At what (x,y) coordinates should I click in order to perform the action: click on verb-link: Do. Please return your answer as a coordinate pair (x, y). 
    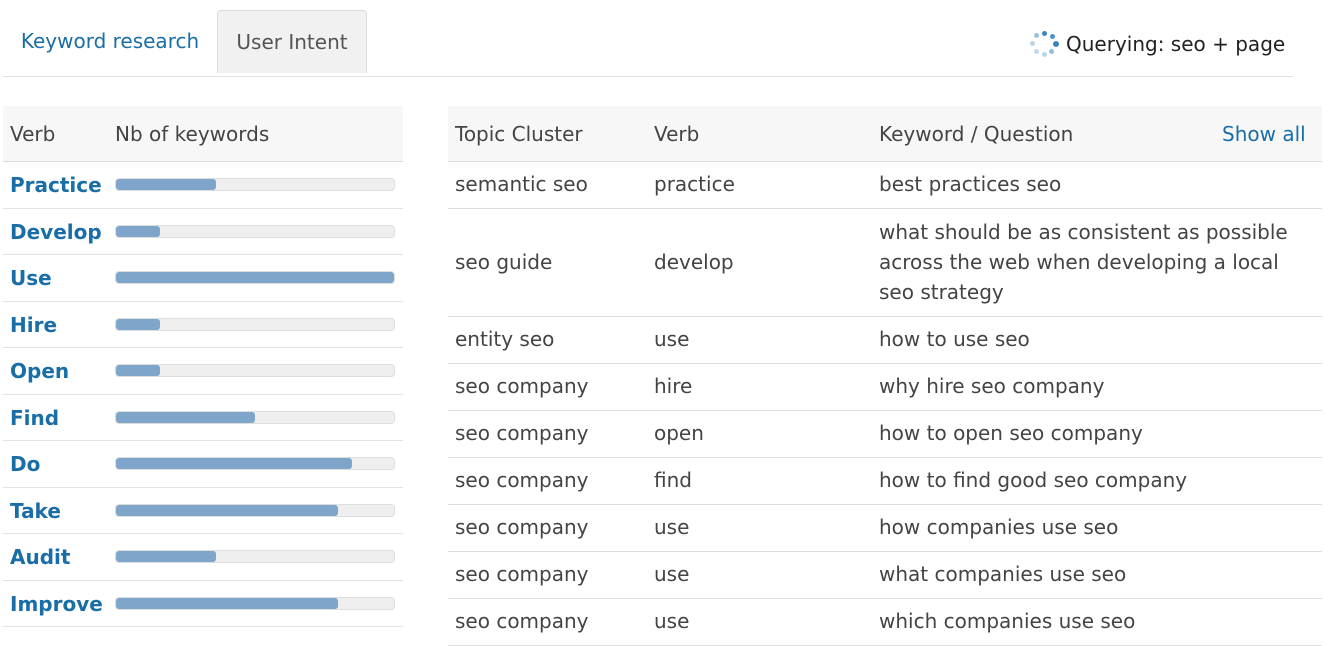
    Looking at the image, I should click on (25, 464).